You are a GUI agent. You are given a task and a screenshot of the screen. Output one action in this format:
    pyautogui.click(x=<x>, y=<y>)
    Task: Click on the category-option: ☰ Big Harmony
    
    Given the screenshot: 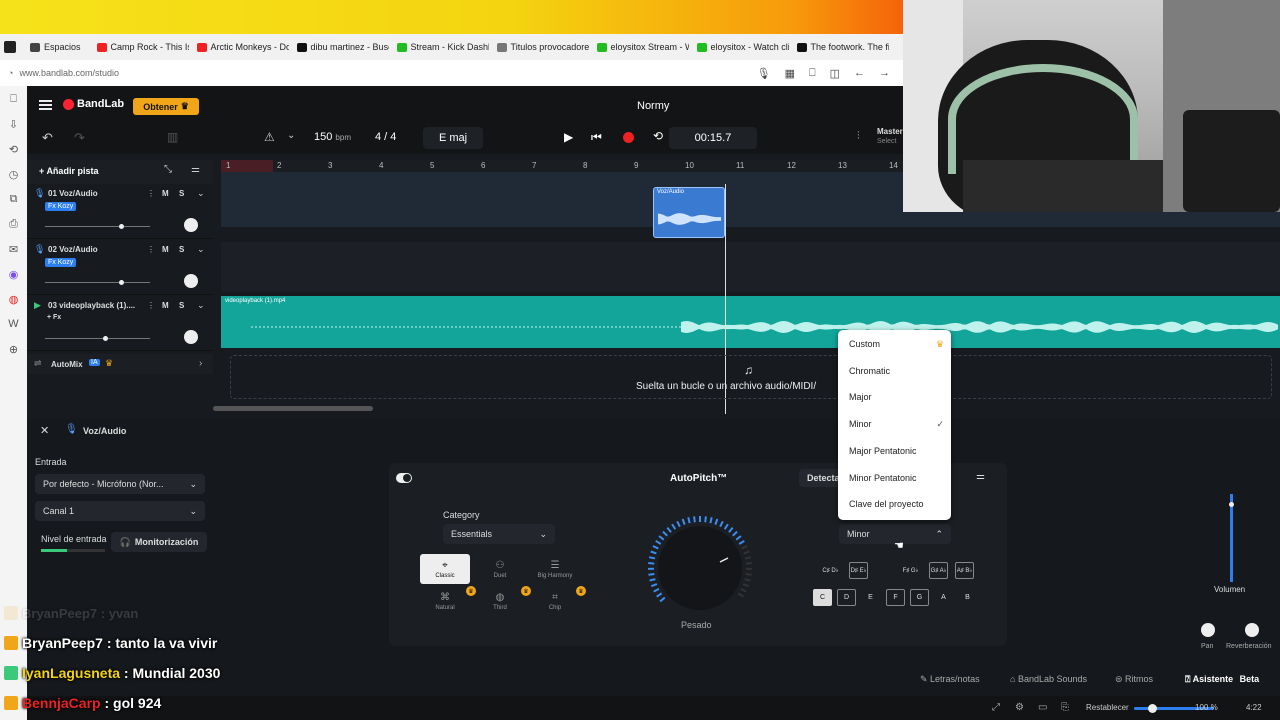 What is the action you would take?
    pyautogui.click(x=555, y=569)
    